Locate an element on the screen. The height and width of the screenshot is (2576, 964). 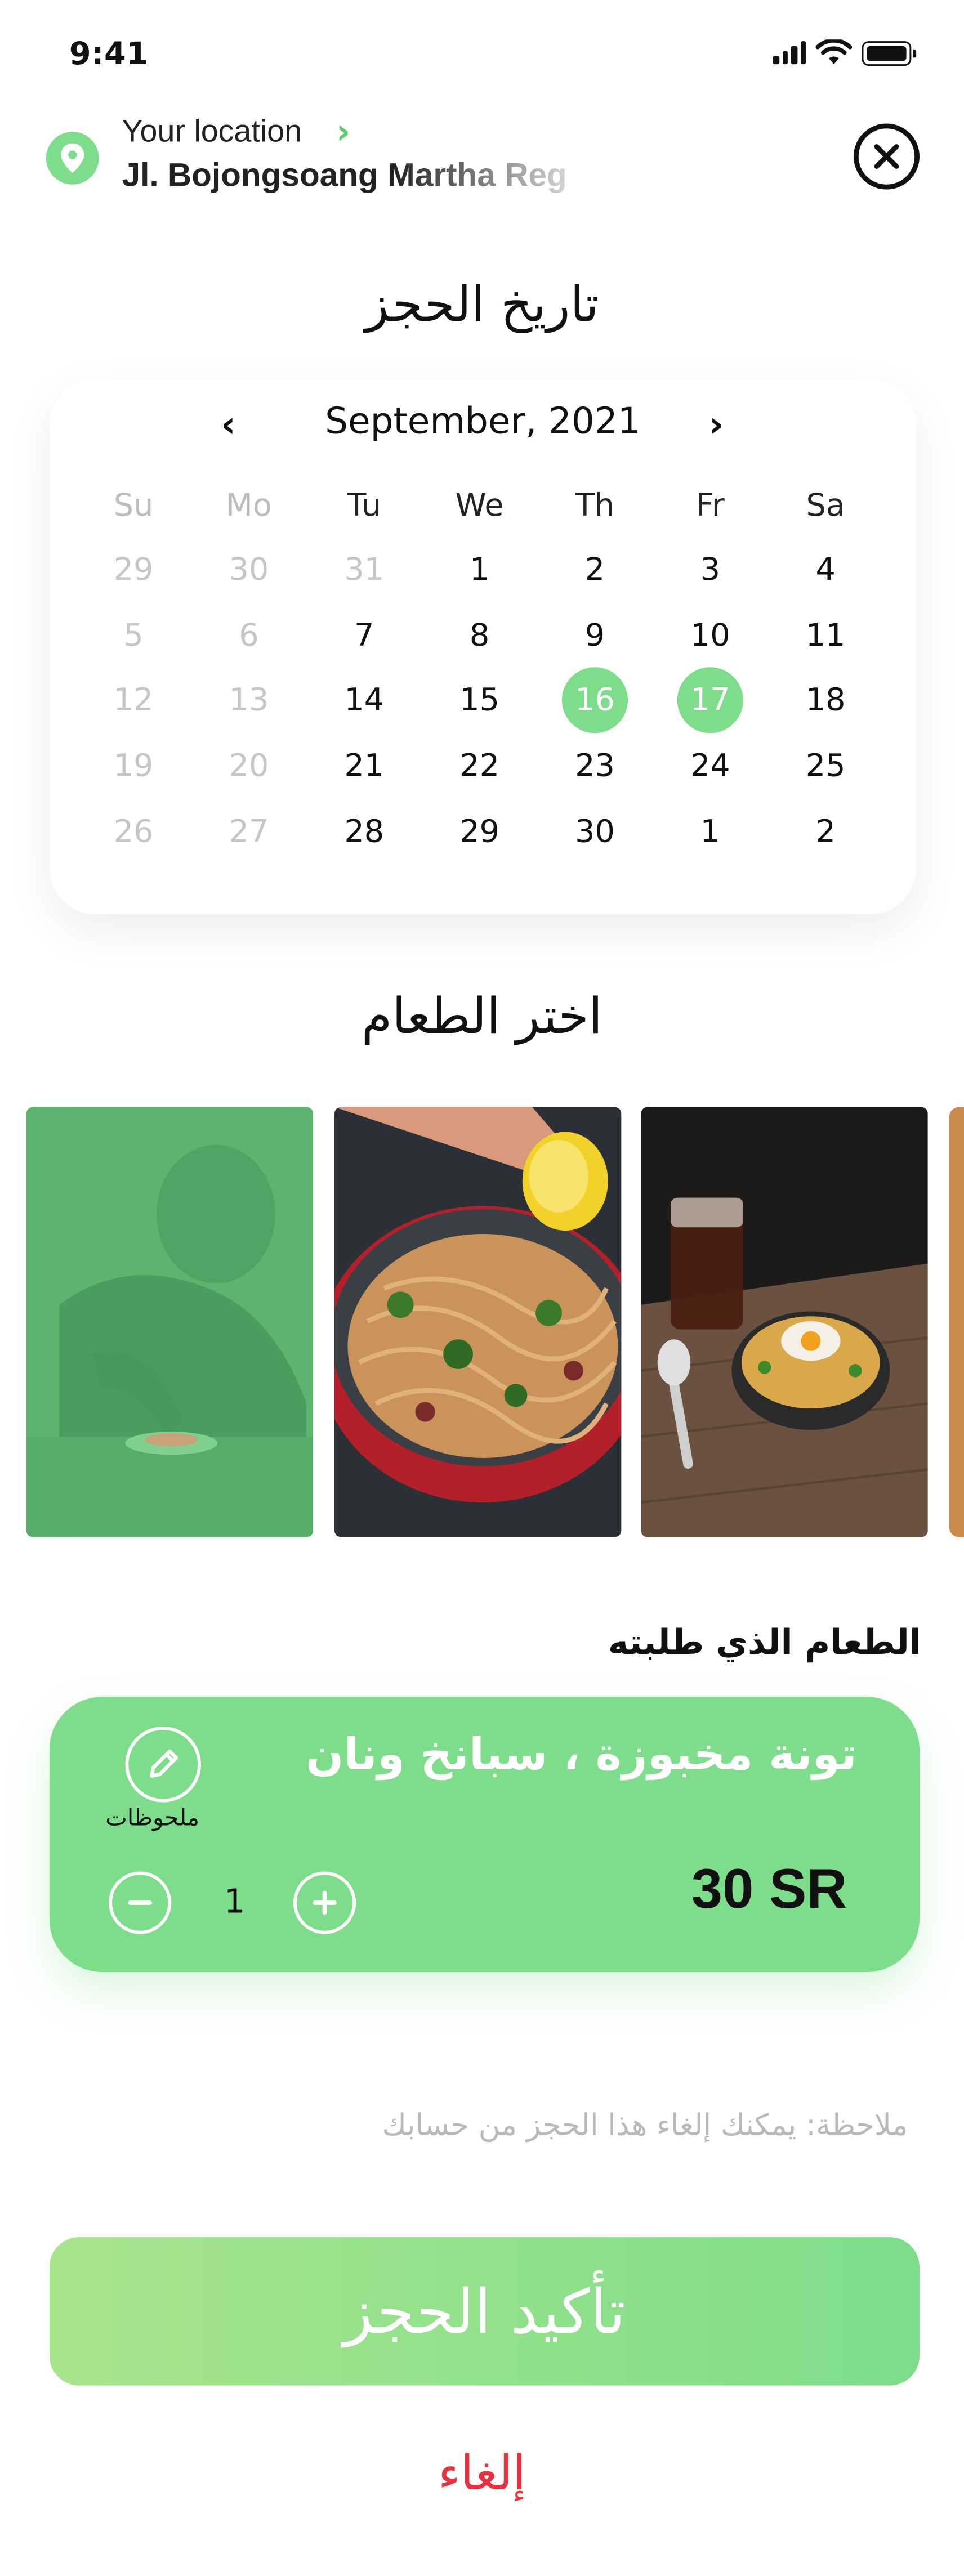
increase-quantity-button is located at coordinates (324, 1902).